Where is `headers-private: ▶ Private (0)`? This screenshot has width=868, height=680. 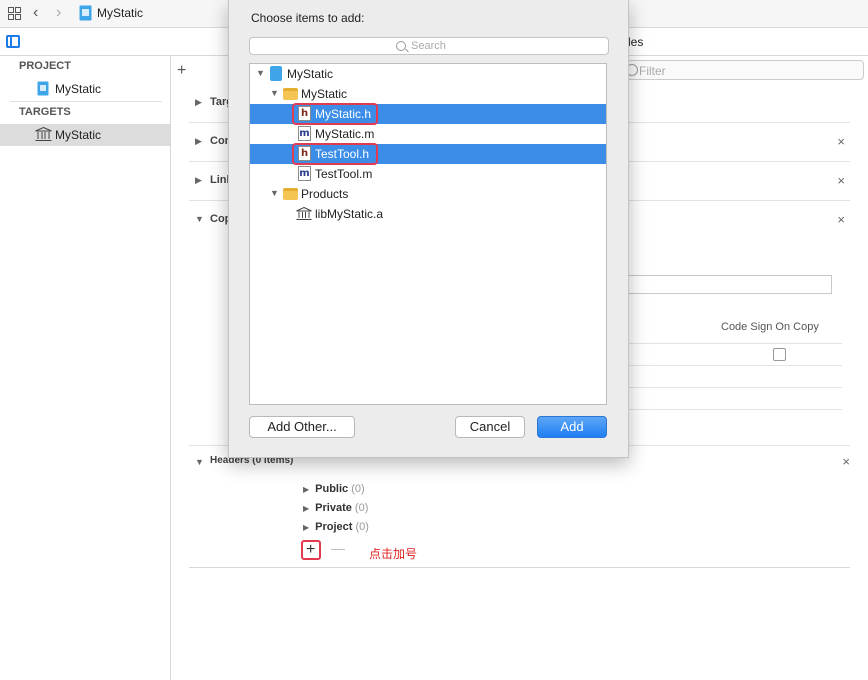
headers-private: ▶ Private (0) is located at coordinates (335, 508).